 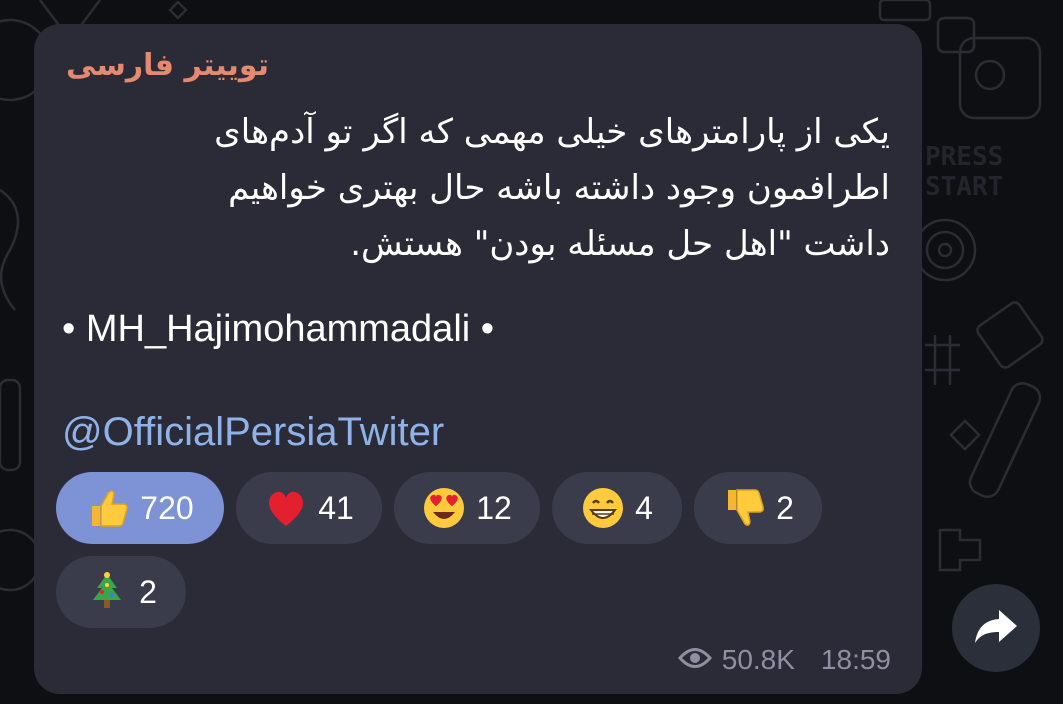 What do you see at coordinates (444, 508) in the screenshot?
I see `heart-eyes-icon` at bounding box center [444, 508].